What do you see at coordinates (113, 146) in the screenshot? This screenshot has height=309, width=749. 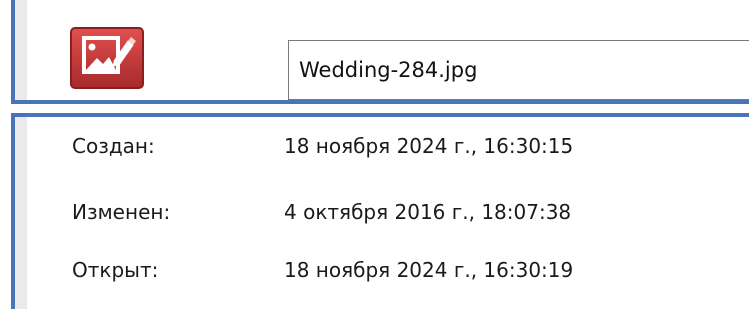 I see `created-label: Создан:` at bounding box center [113, 146].